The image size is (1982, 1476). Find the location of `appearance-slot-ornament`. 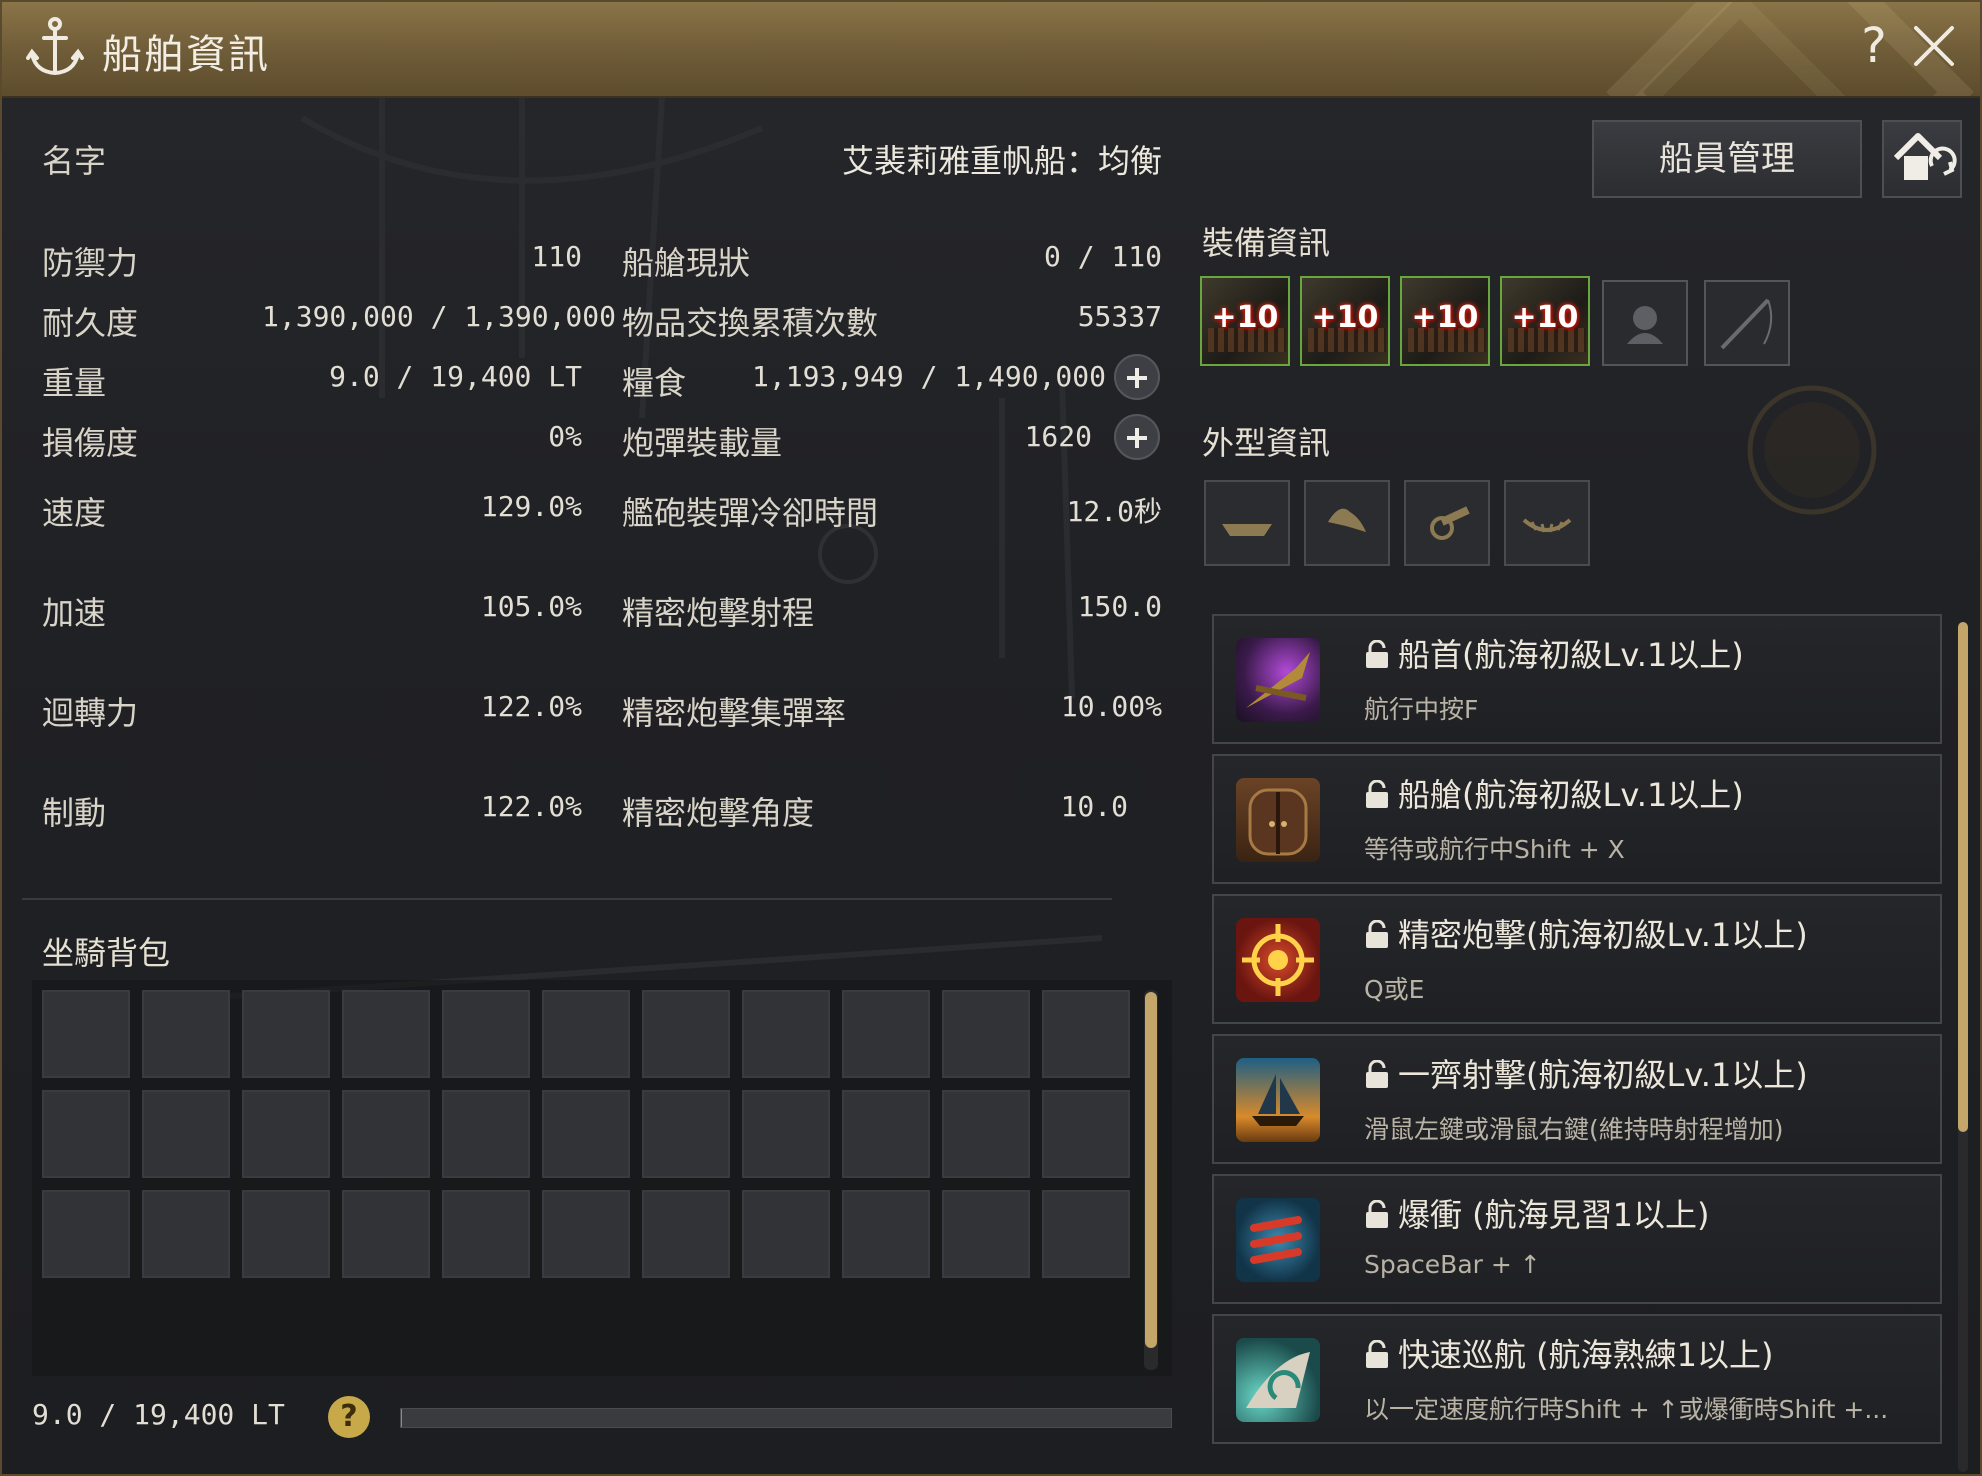

appearance-slot-ornament is located at coordinates (1547, 523).